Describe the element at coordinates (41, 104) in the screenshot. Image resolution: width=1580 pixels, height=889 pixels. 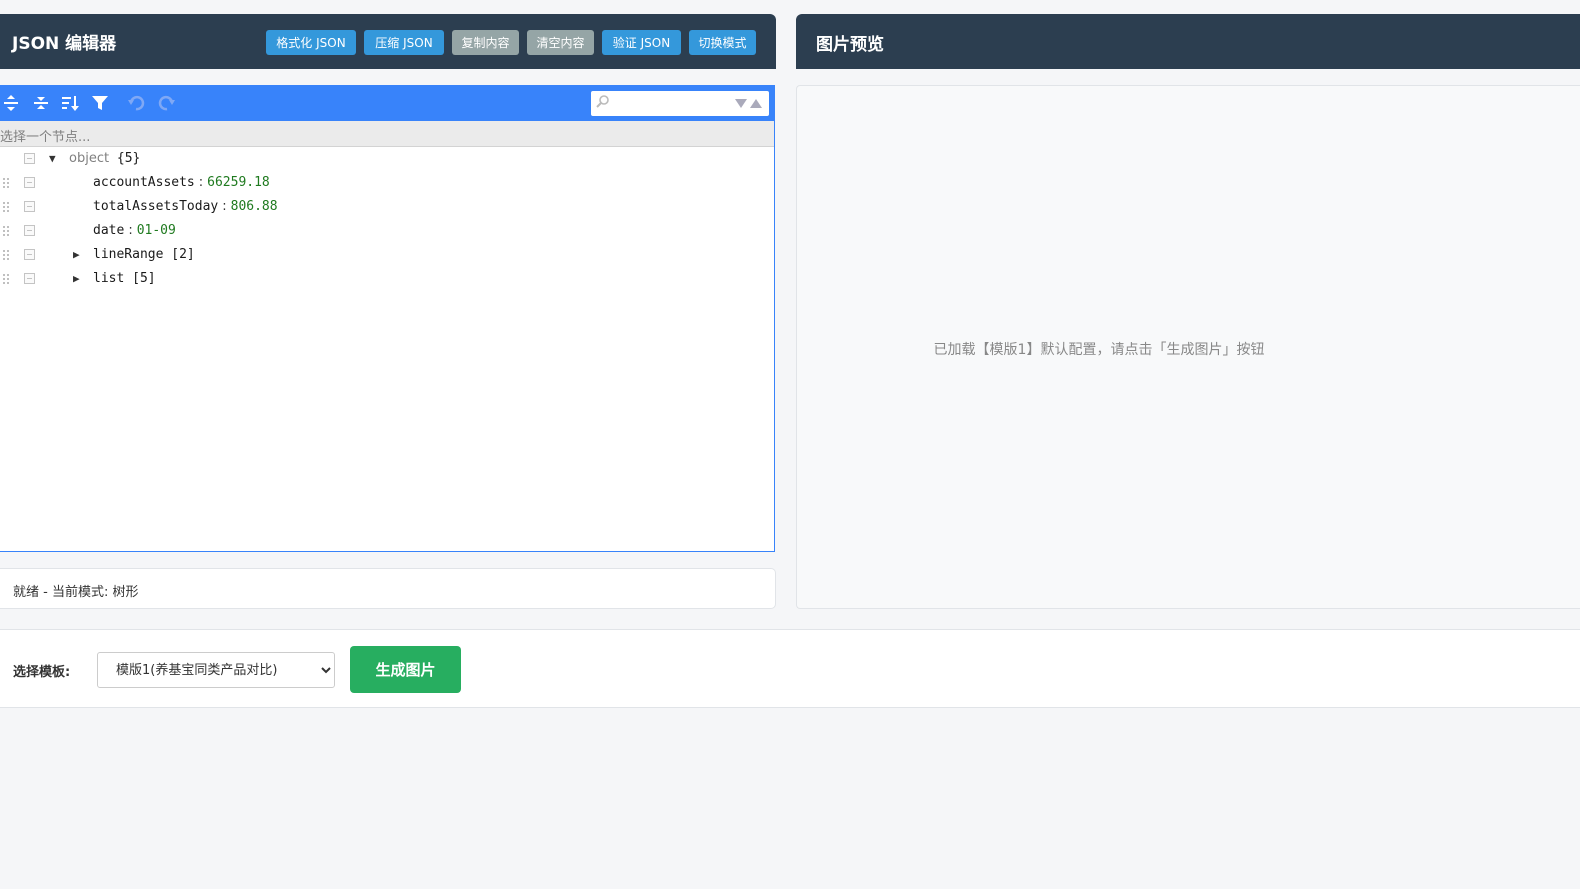
I see `collapse-all-icon` at that location.